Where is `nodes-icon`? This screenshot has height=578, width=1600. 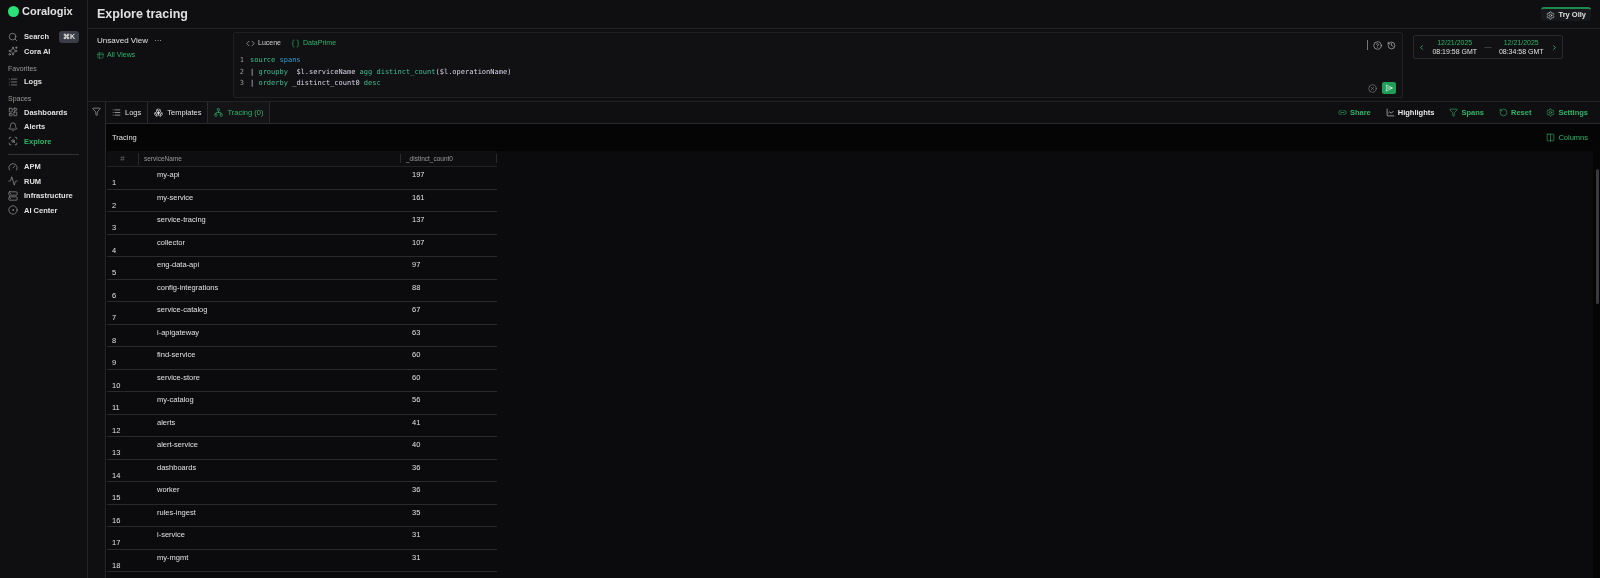 nodes-icon is located at coordinates (219, 112).